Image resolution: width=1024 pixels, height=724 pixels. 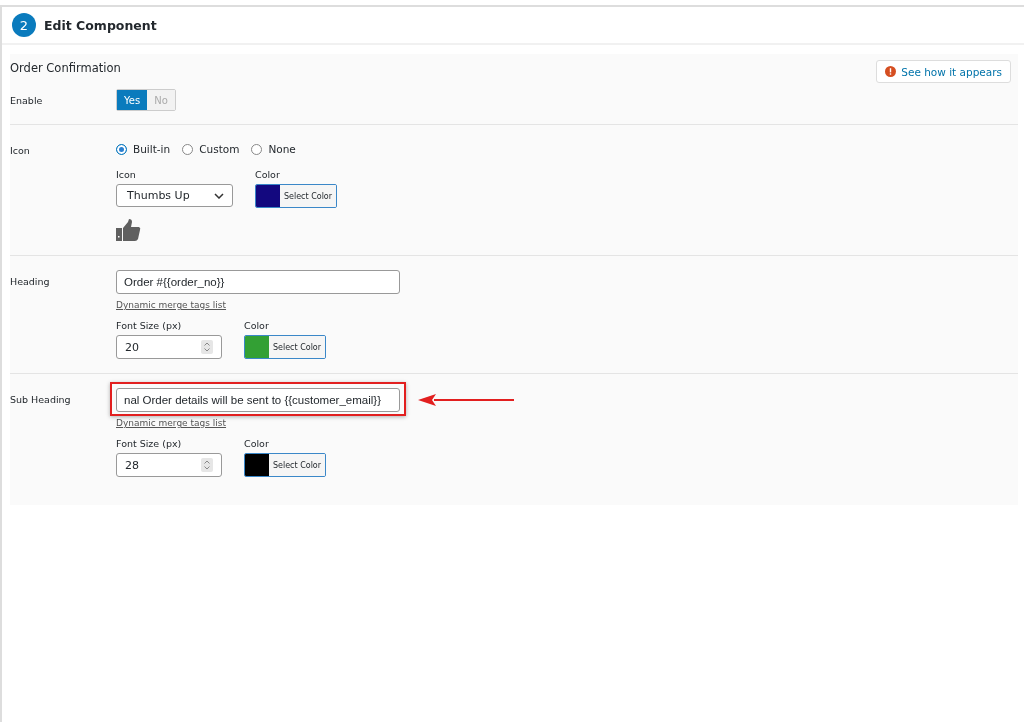 What do you see at coordinates (258, 282) in the screenshot?
I see `text-field: Order #{{order_no}}` at bounding box center [258, 282].